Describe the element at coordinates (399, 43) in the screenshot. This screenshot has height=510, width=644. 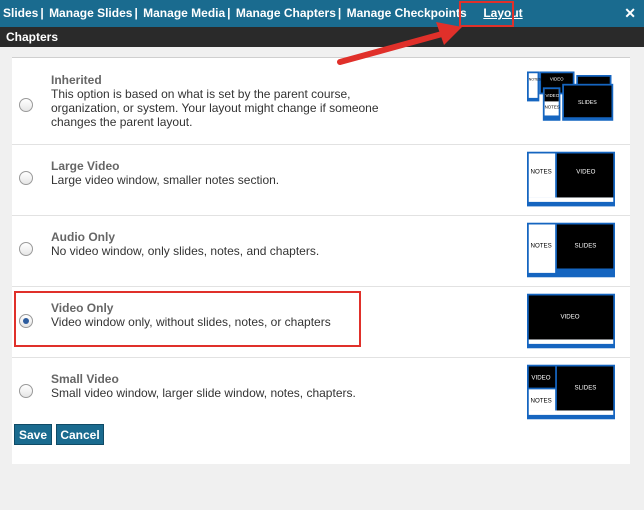
I see `annotation-arrow-icon` at that location.